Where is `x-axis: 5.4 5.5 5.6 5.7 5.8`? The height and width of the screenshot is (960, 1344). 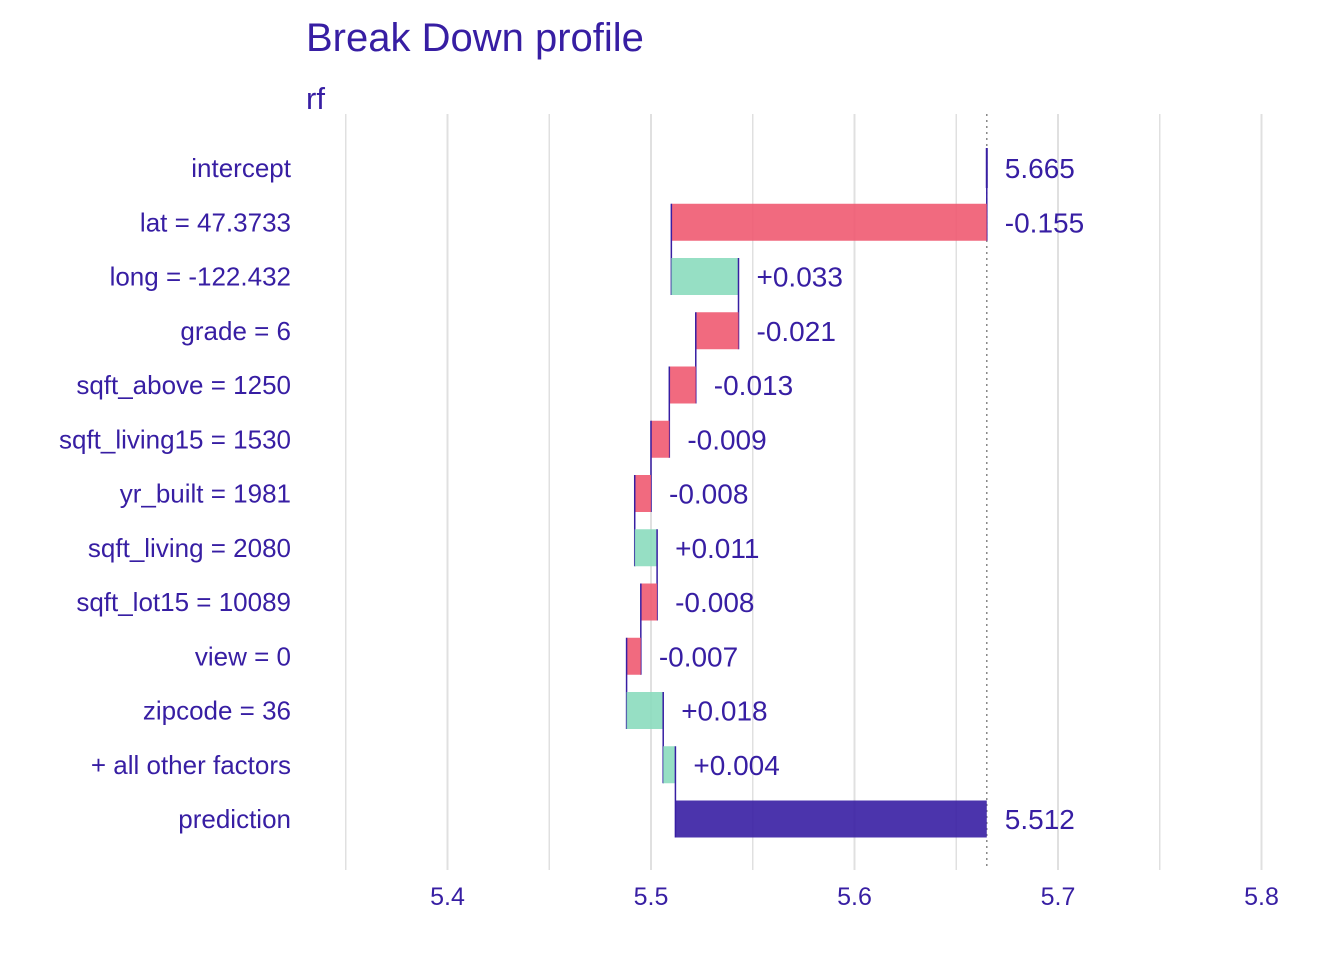
x-axis: 5.4 5.5 5.6 5.7 5.8 is located at coordinates (854, 897).